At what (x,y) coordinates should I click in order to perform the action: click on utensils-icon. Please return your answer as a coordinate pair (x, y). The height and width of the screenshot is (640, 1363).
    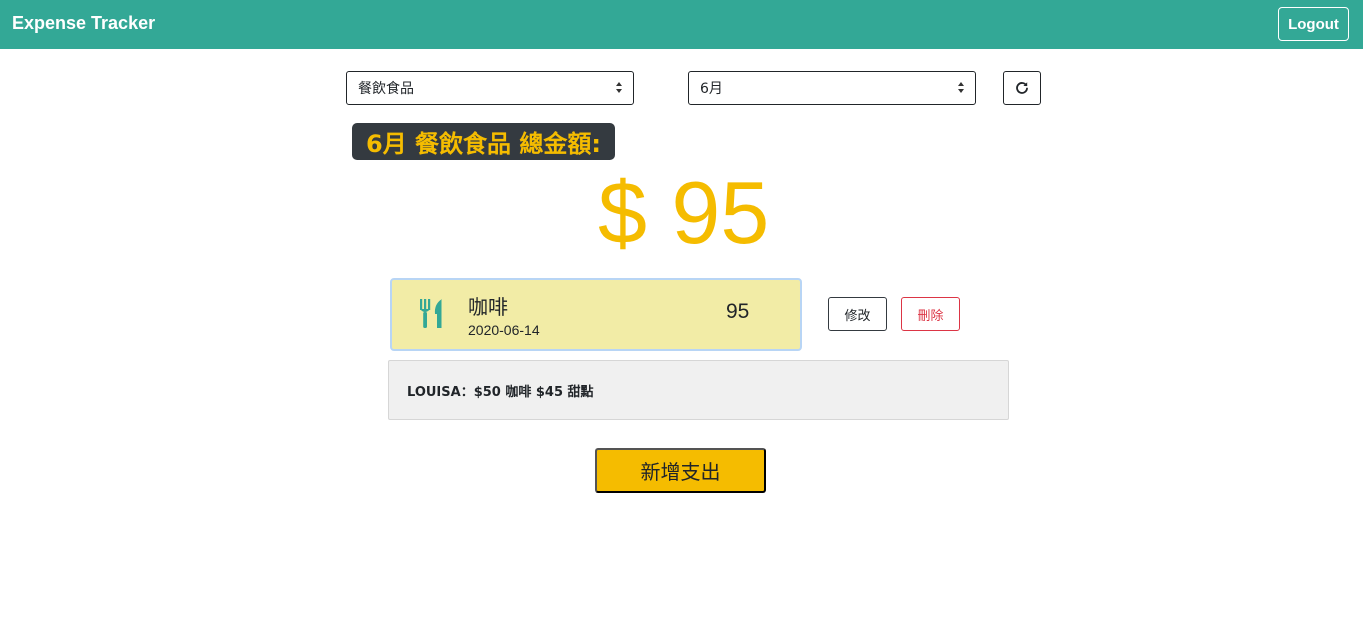
    Looking at the image, I should click on (431, 313).